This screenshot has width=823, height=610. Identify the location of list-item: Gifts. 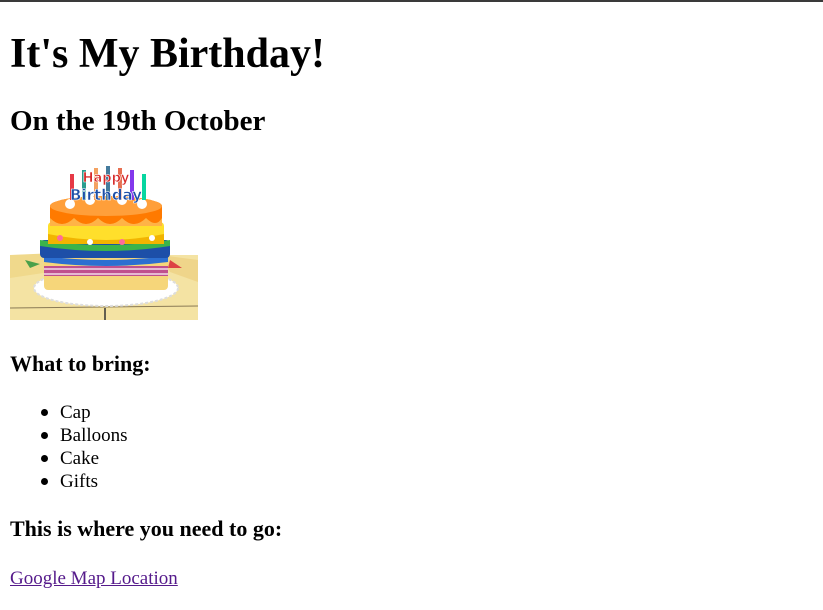
(84, 481).